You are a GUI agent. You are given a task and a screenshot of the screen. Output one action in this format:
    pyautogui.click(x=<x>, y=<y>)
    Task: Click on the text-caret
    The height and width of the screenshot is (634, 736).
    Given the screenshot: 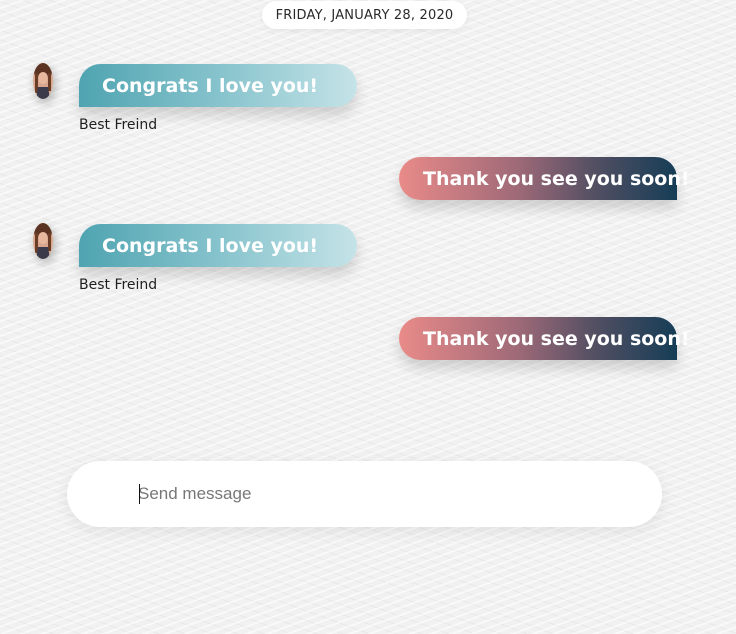 What is the action you would take?
    pyautogui.click(x=139, y=494)
    